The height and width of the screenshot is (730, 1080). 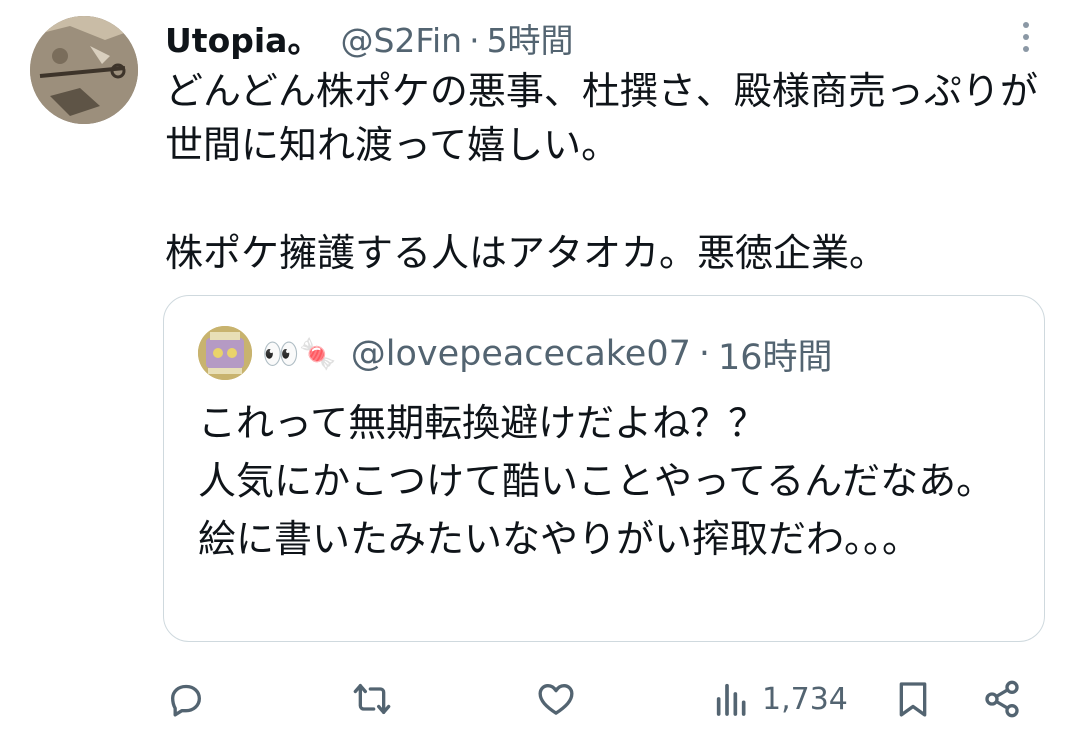 I want to click on tweet-header: Utopia。 @S2Fin · 5時間, so click(x=369, y=37).